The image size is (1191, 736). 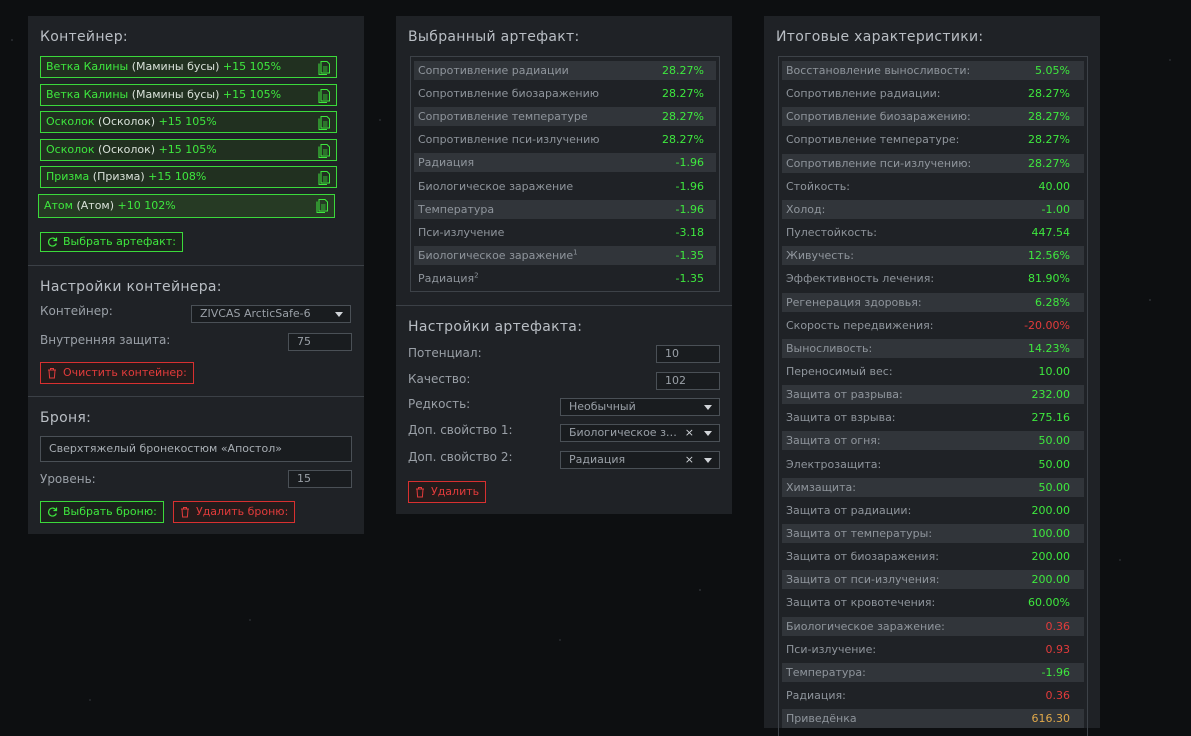 I want to click on stat-row: Химзащита: 50.00, so click(x=933, y=487).